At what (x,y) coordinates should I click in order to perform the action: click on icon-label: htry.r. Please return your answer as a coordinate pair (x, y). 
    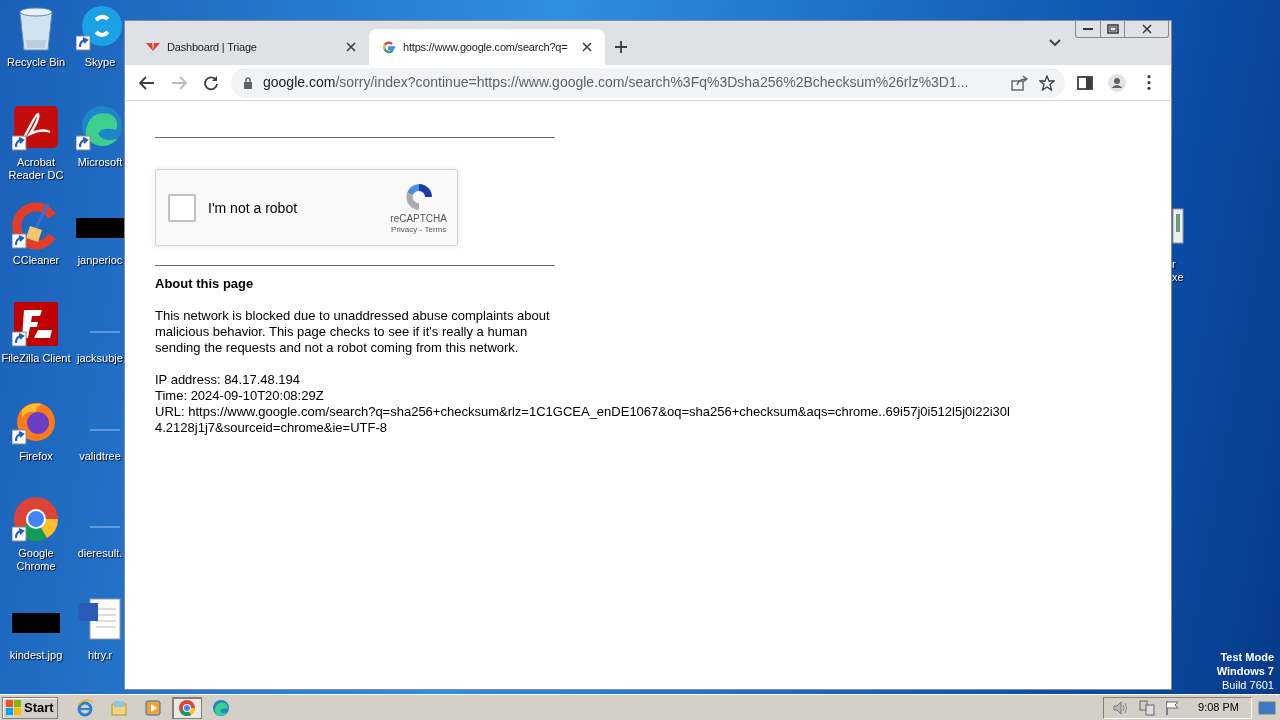
    Looking at the image, I should click on (100, 655).